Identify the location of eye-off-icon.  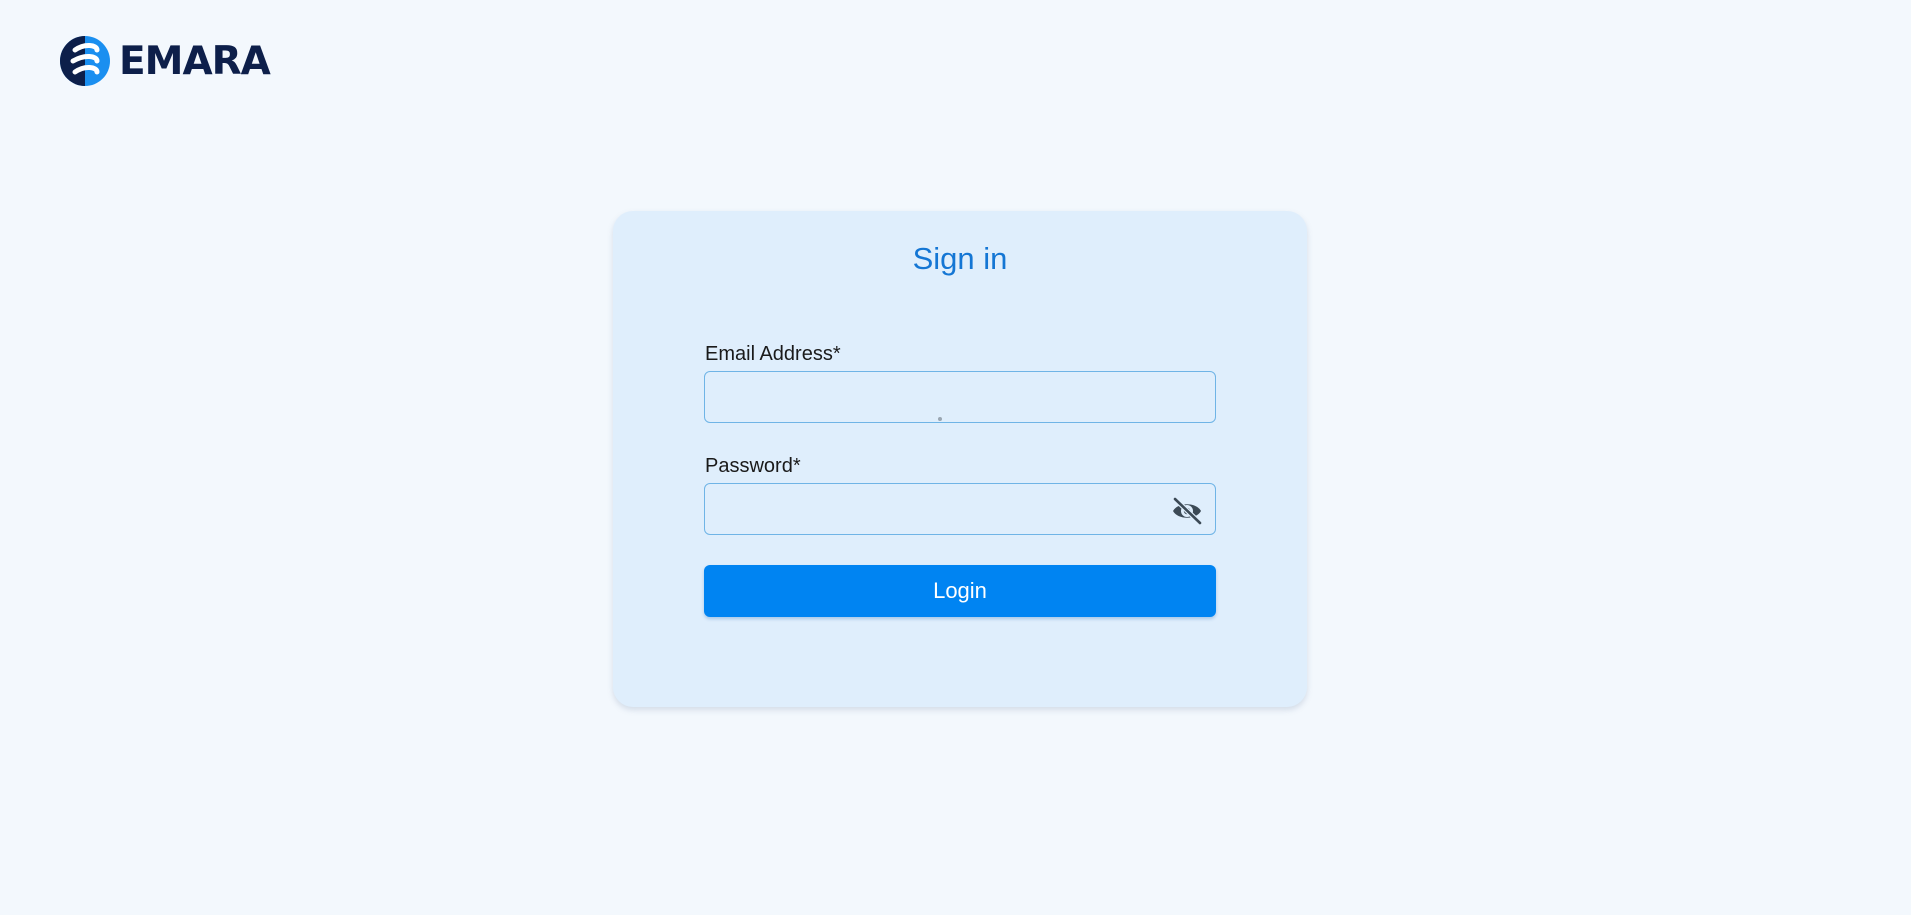
(1187, 511).